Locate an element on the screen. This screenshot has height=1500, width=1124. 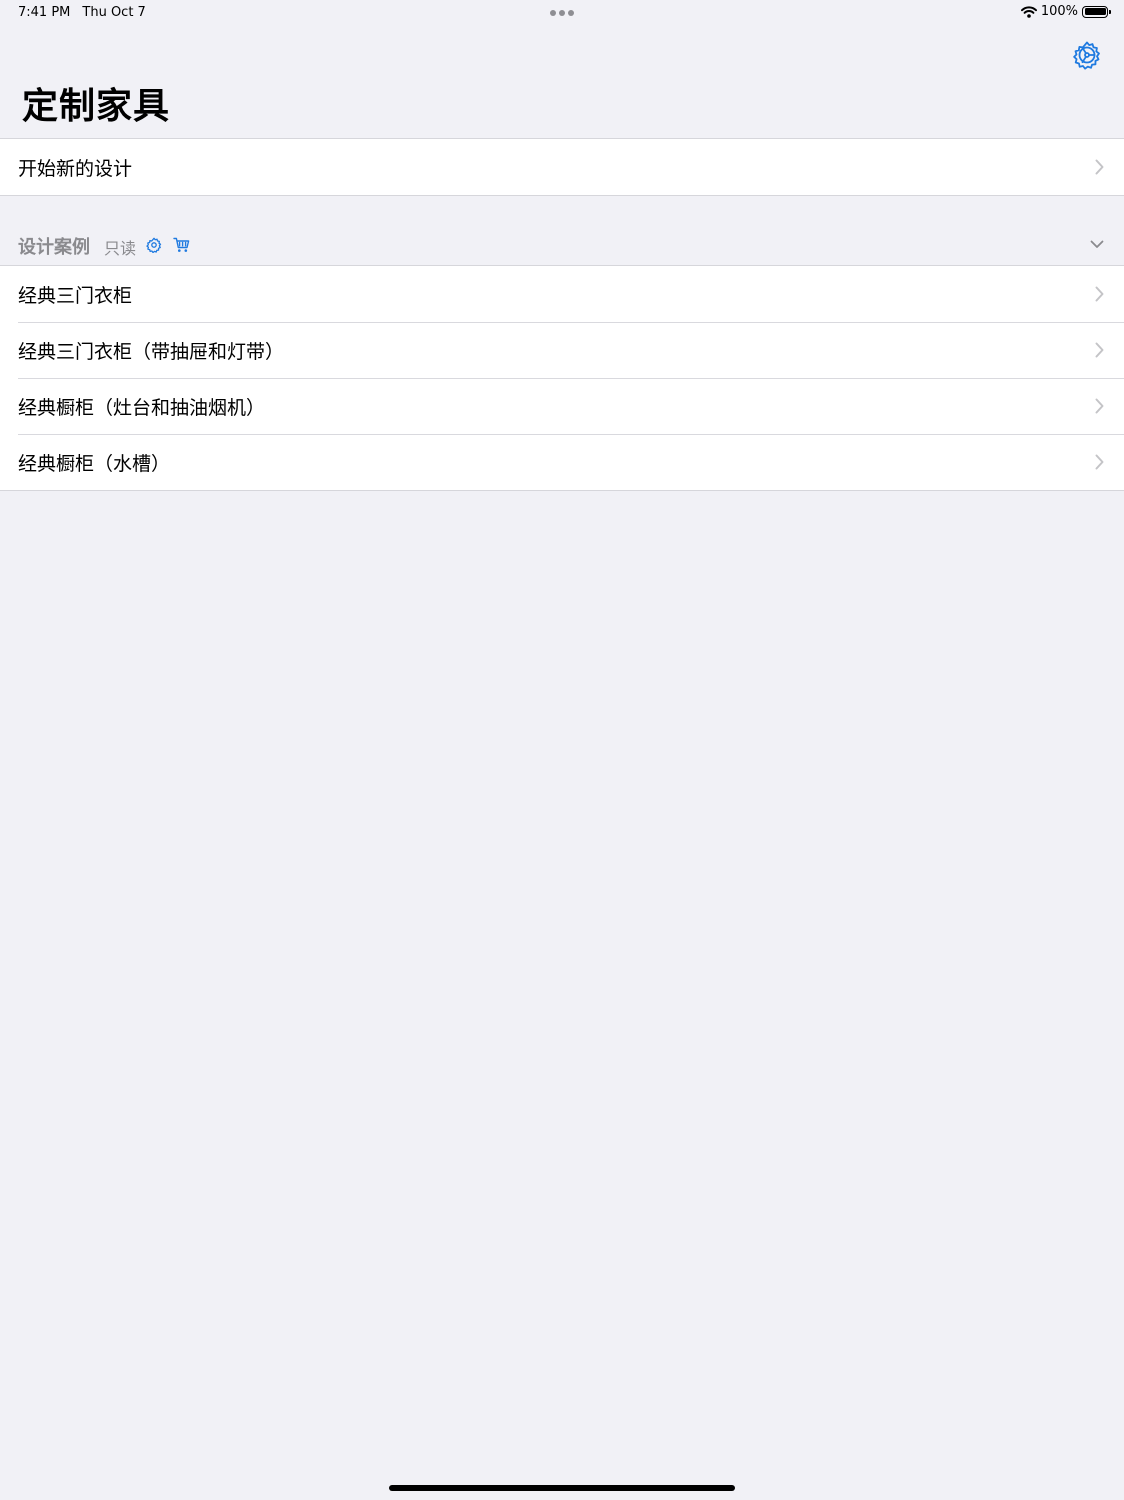
row-label: 经典三门衣柜（带抽屉和灯带） is located at coordinates (151, 351).